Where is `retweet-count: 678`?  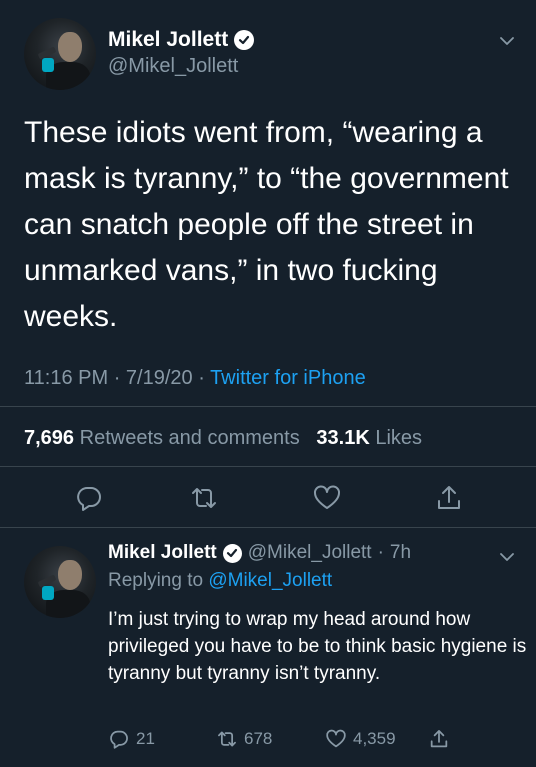 retweet-count: 678 is located at coordinates (258, 738).